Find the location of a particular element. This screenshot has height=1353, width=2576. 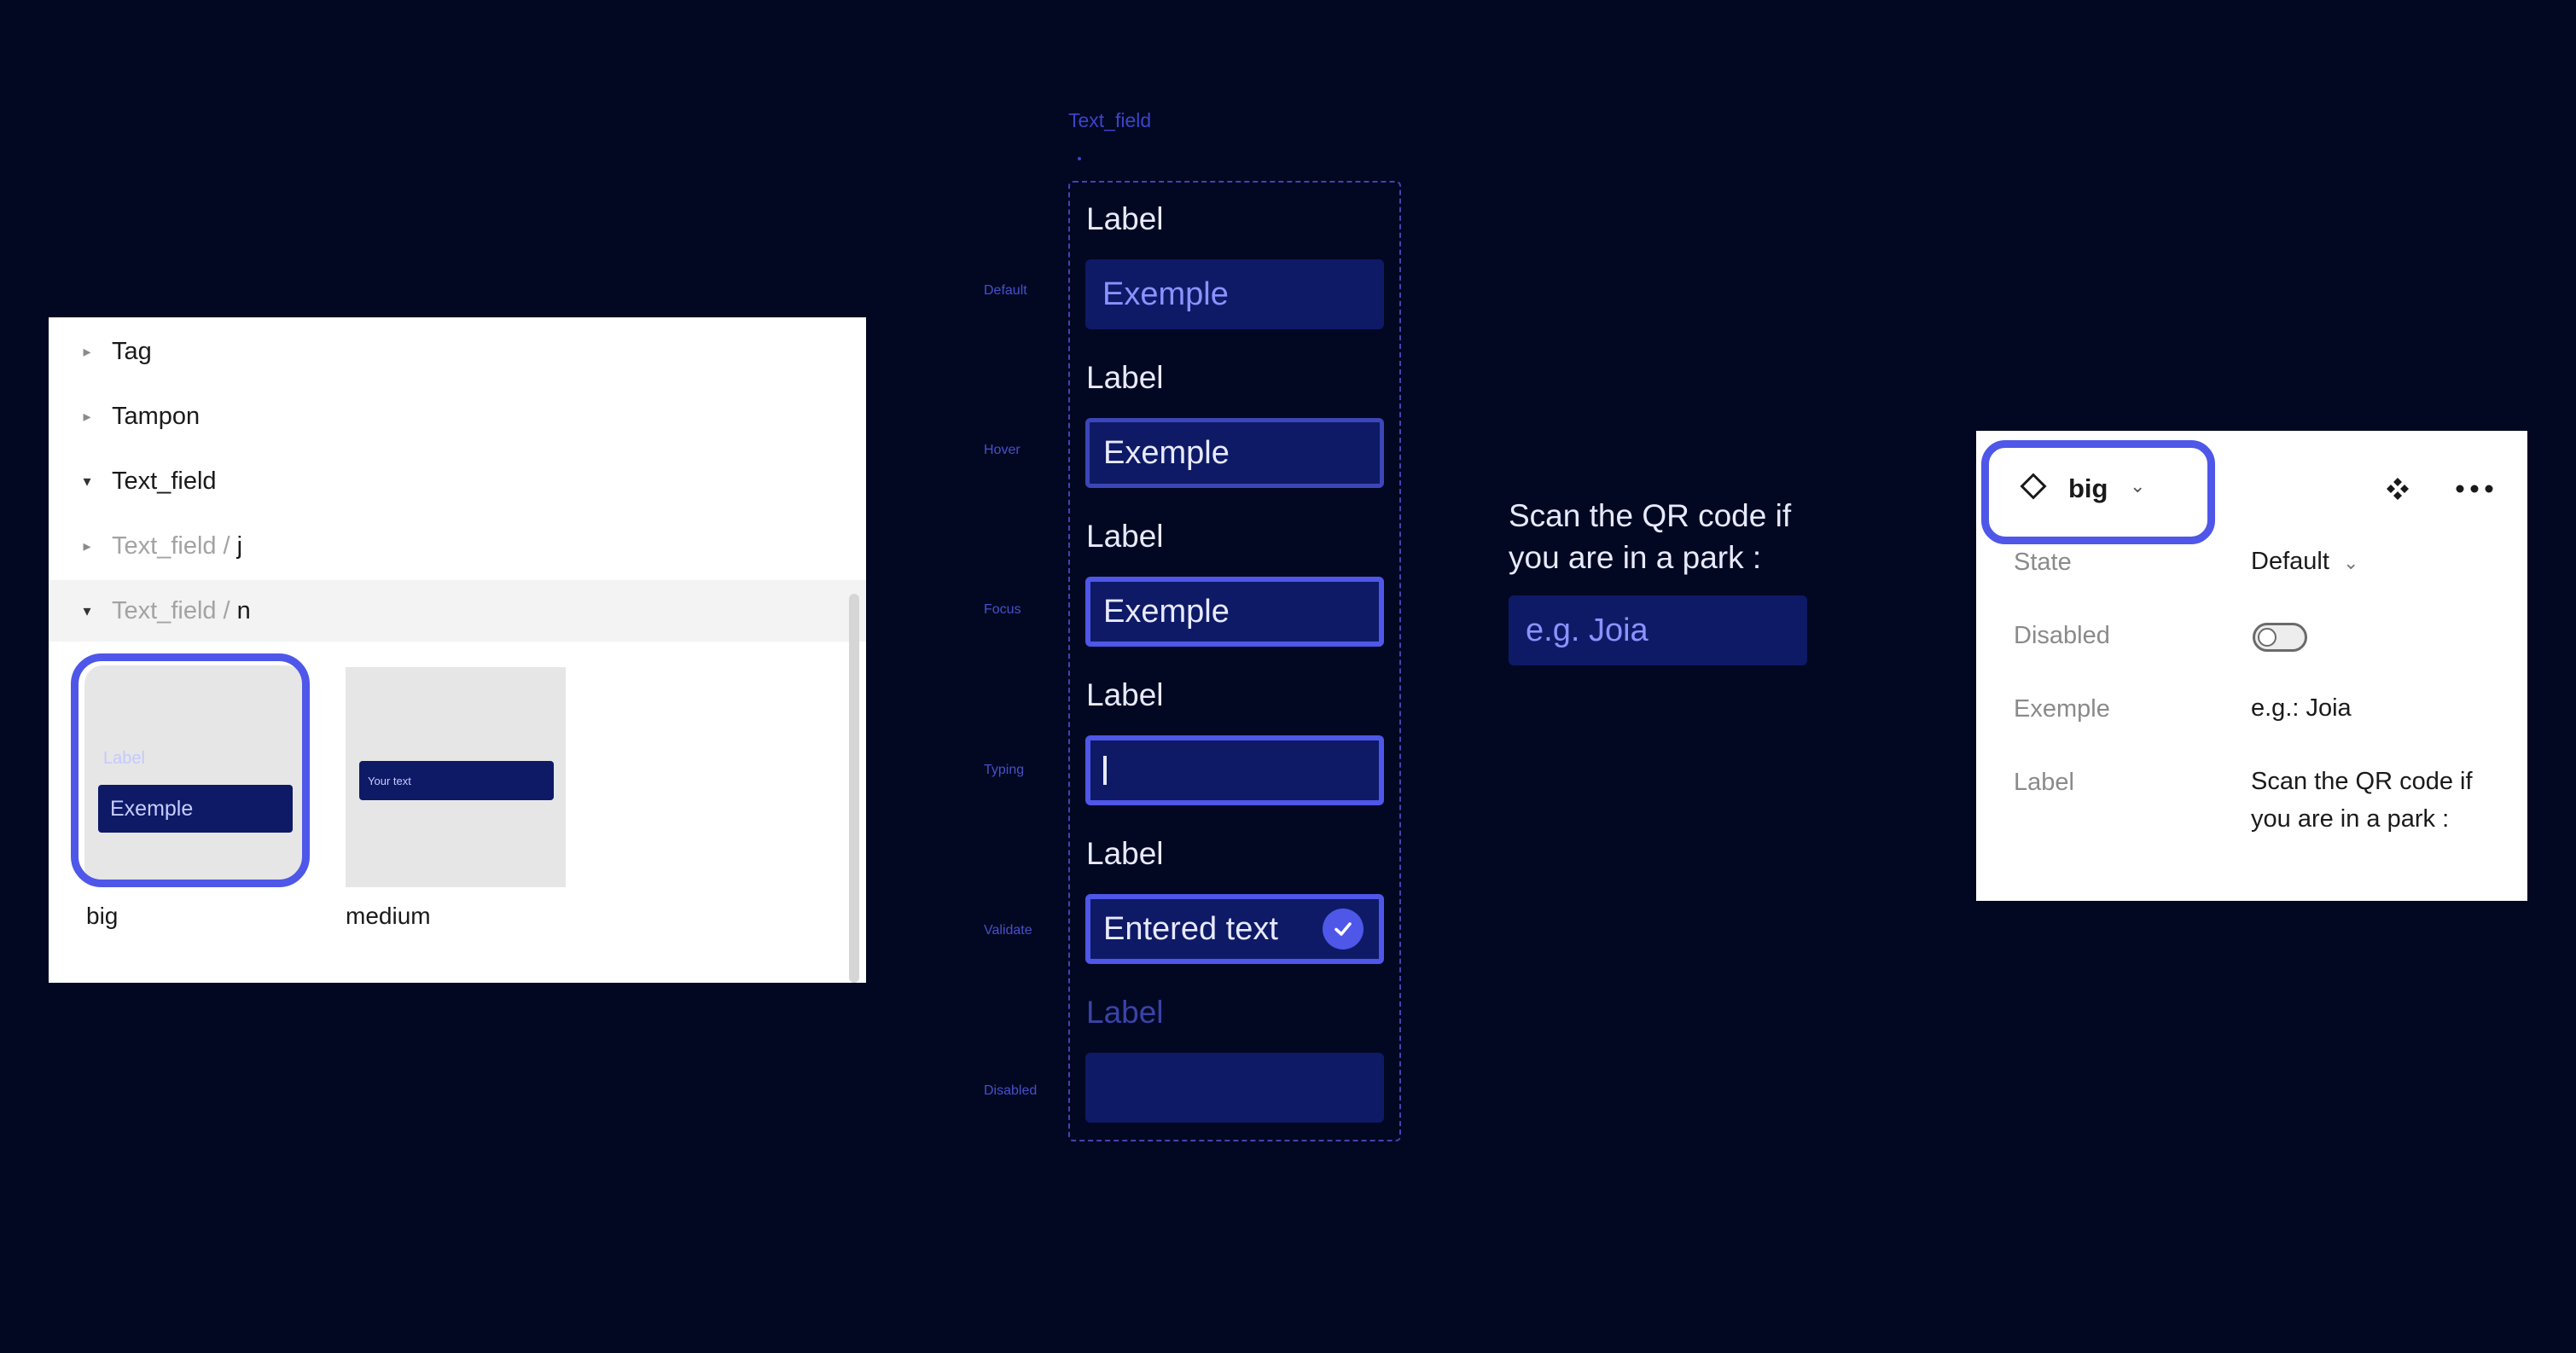

layer-label: n is located at coordinates (244, 610).